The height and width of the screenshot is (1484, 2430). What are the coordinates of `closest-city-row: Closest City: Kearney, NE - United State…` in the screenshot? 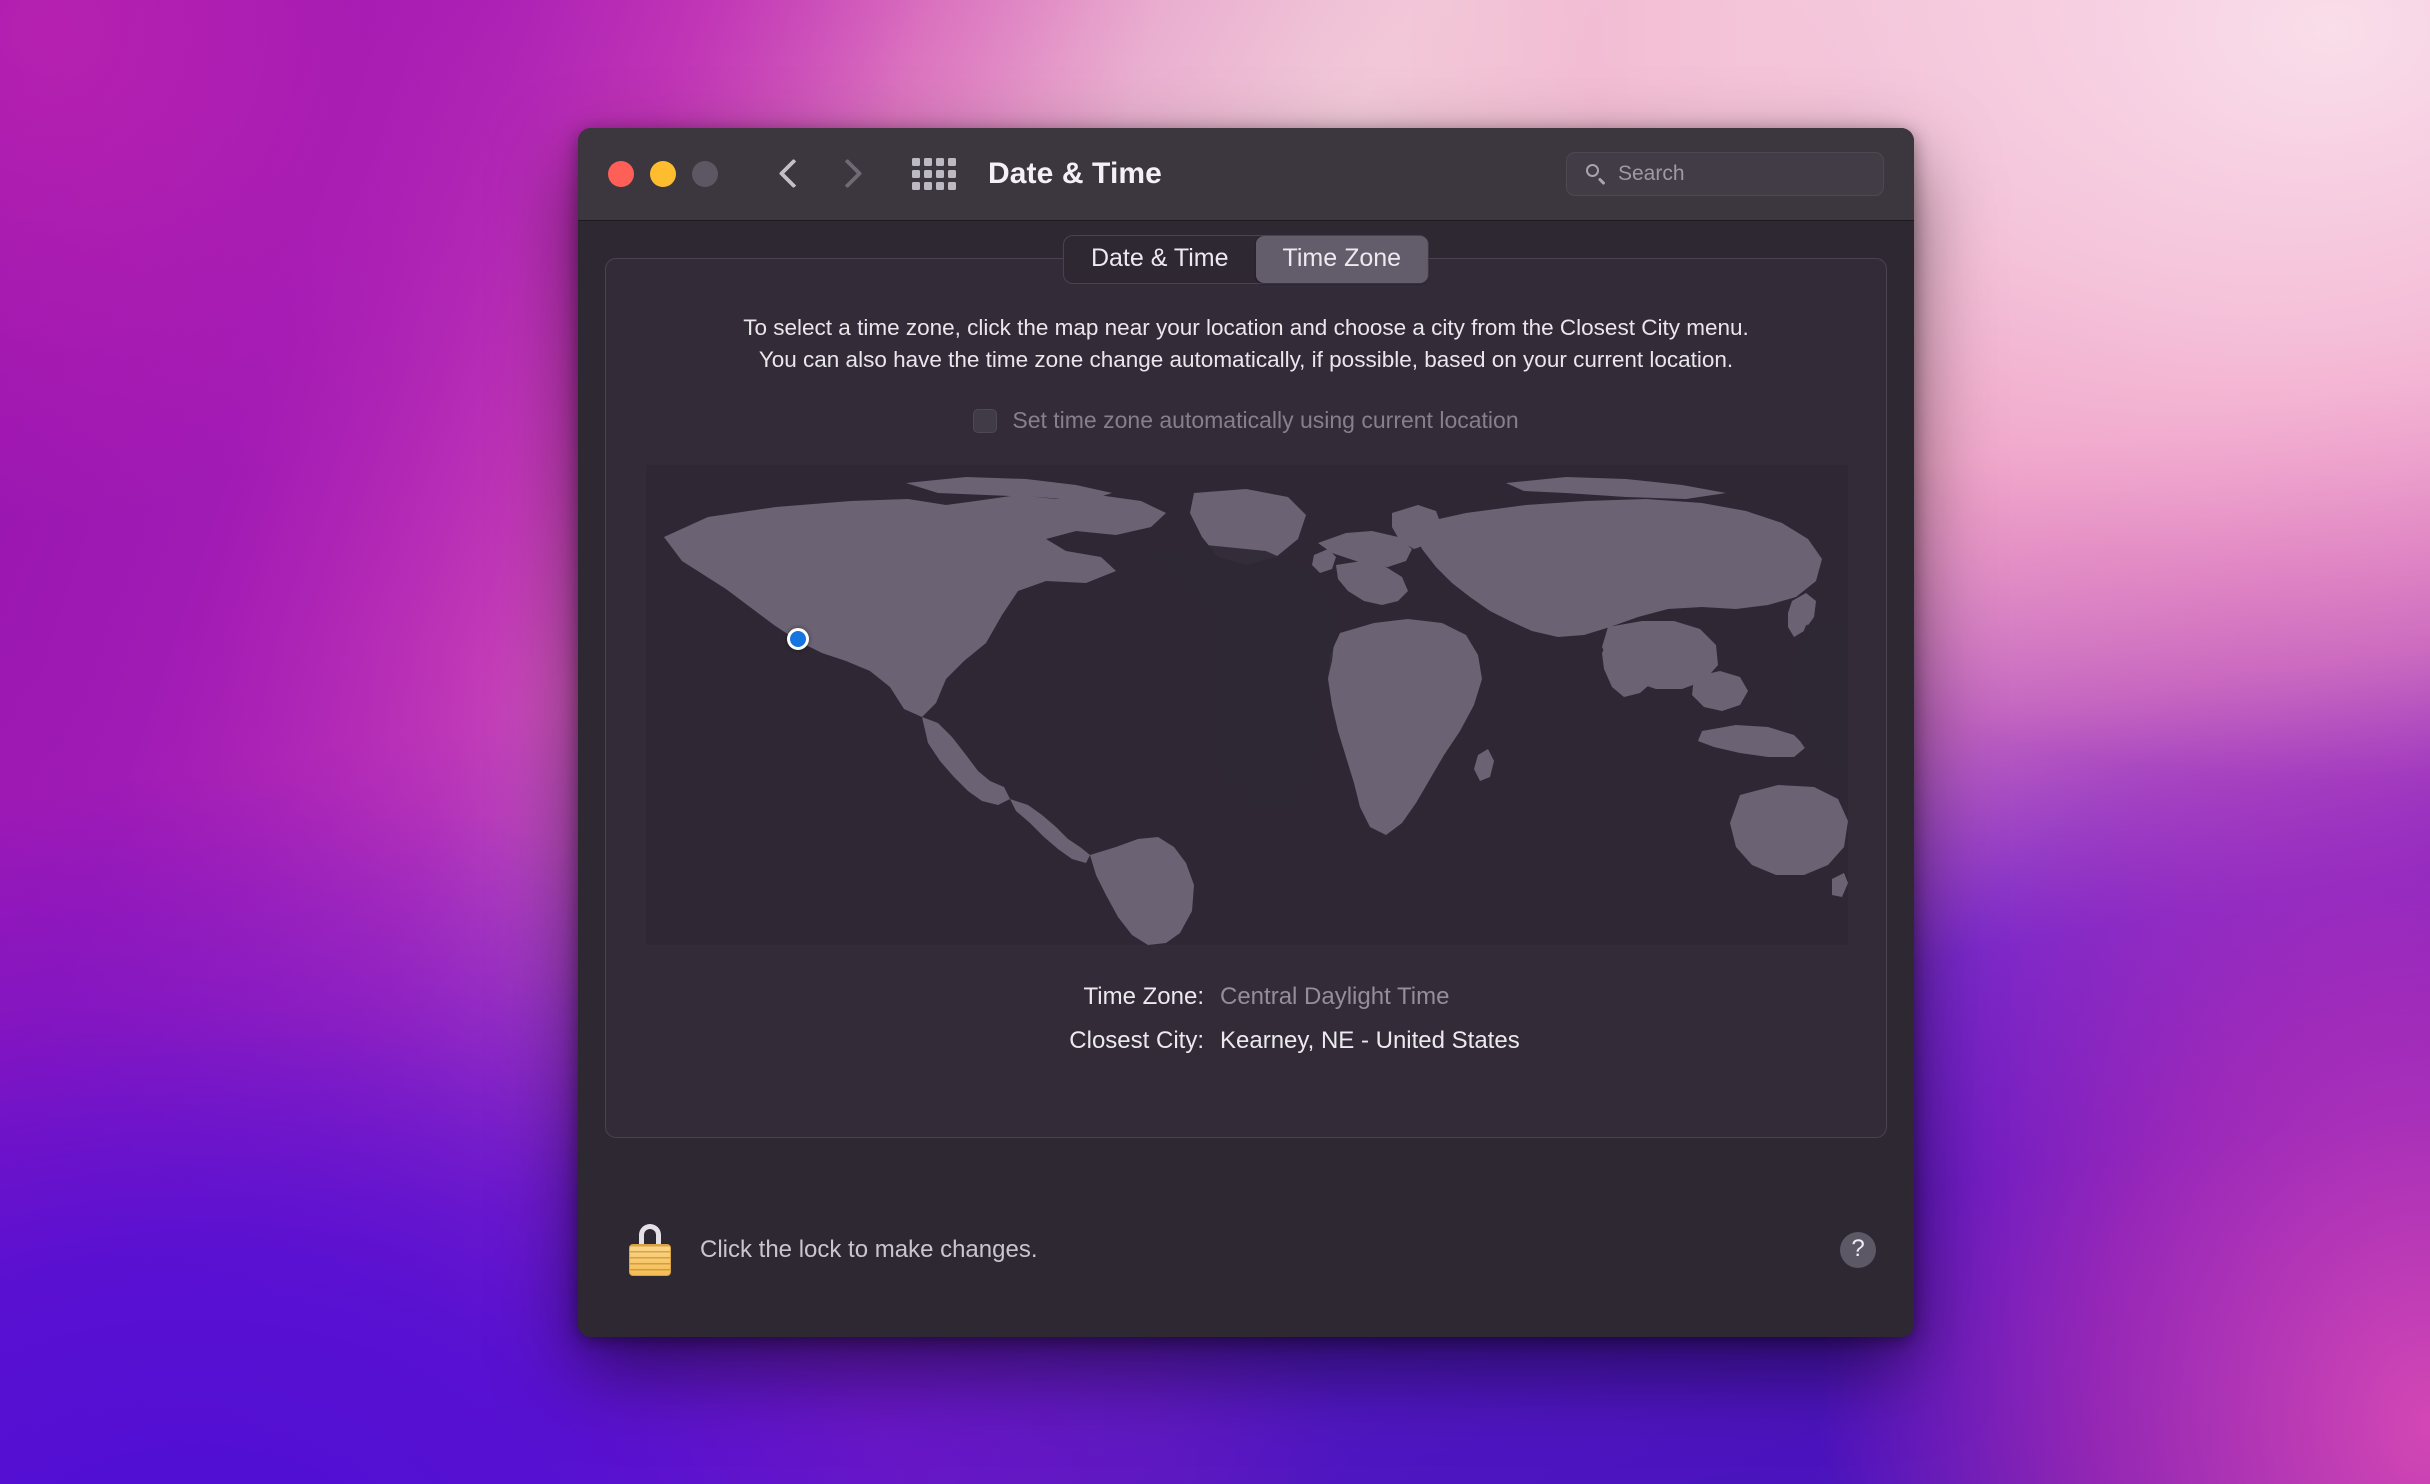 It's located at (1246, 1041).